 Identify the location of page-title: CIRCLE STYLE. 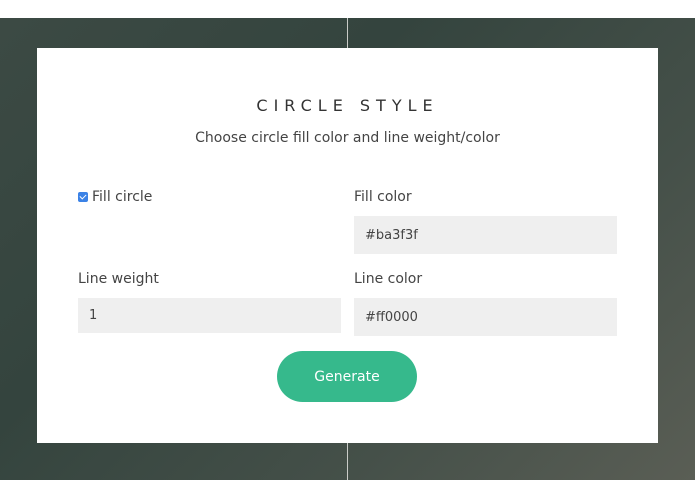
(347, 105).